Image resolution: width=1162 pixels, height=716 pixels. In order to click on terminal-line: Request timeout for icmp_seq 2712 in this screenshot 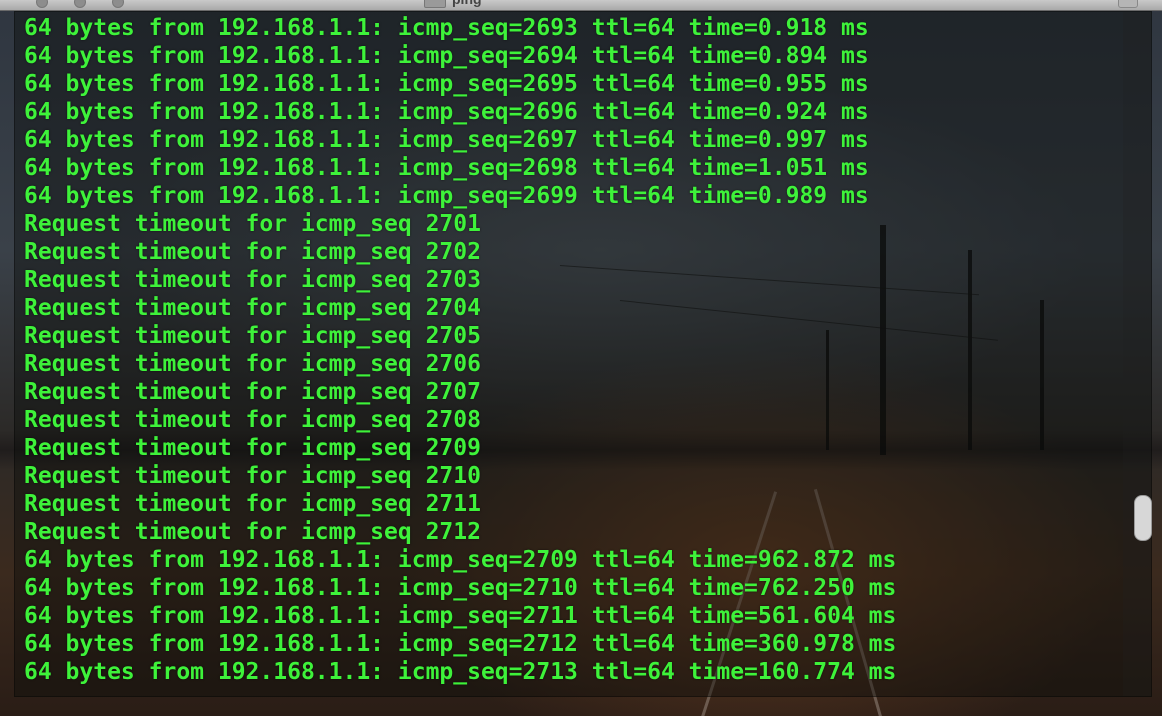, I will do `click(252, 532)`.